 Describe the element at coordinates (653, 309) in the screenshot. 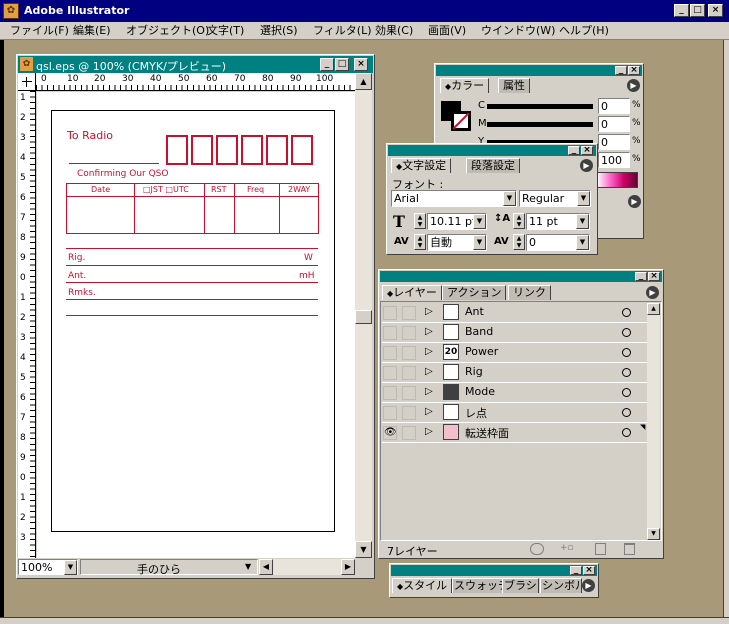

I see `layers-scroll-up-button: ▲` at that location.